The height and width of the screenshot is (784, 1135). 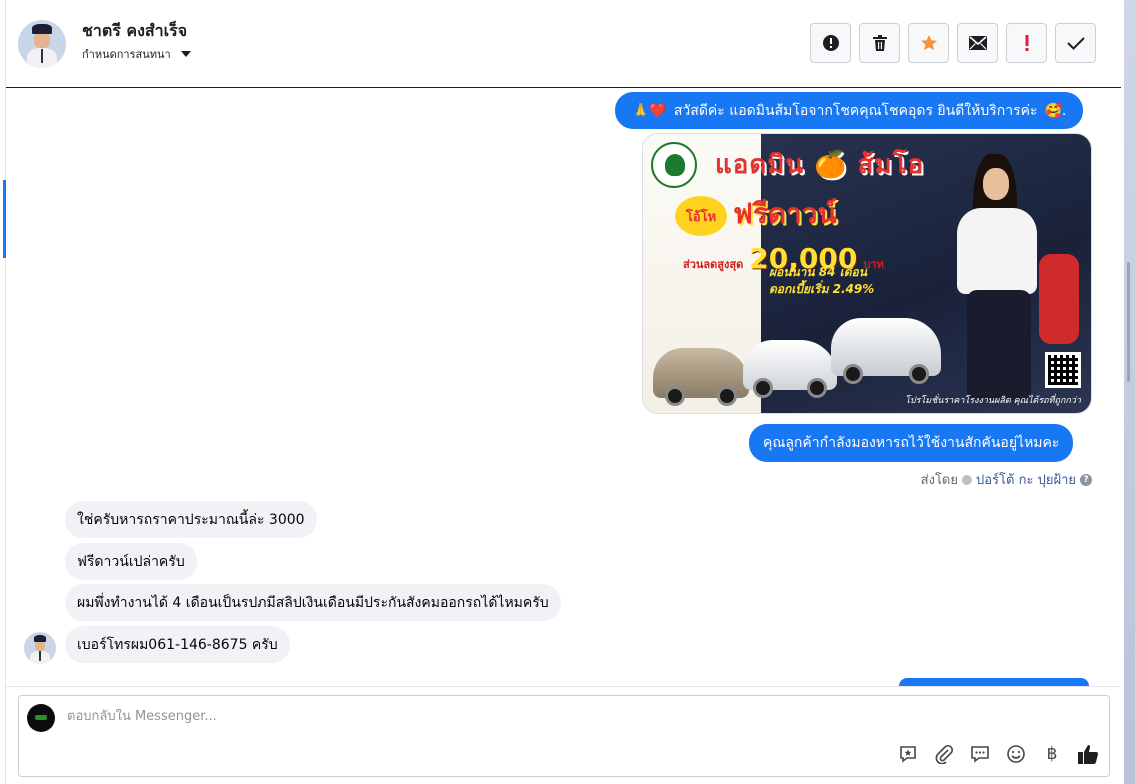 I want to click on saved-reply-icon, so click(x=908, y=754).